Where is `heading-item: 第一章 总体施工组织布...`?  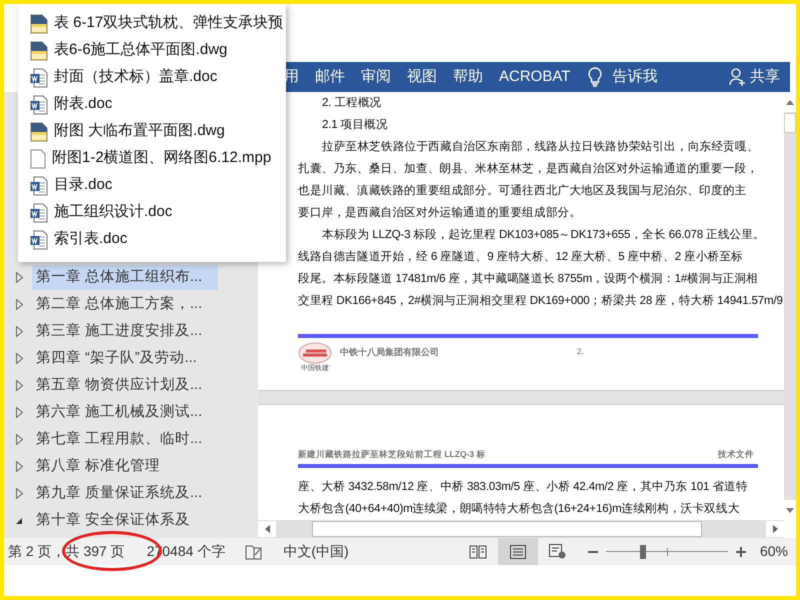
heading-item: 第一章 总体施工组织布... is located at coordinates (125, 277).